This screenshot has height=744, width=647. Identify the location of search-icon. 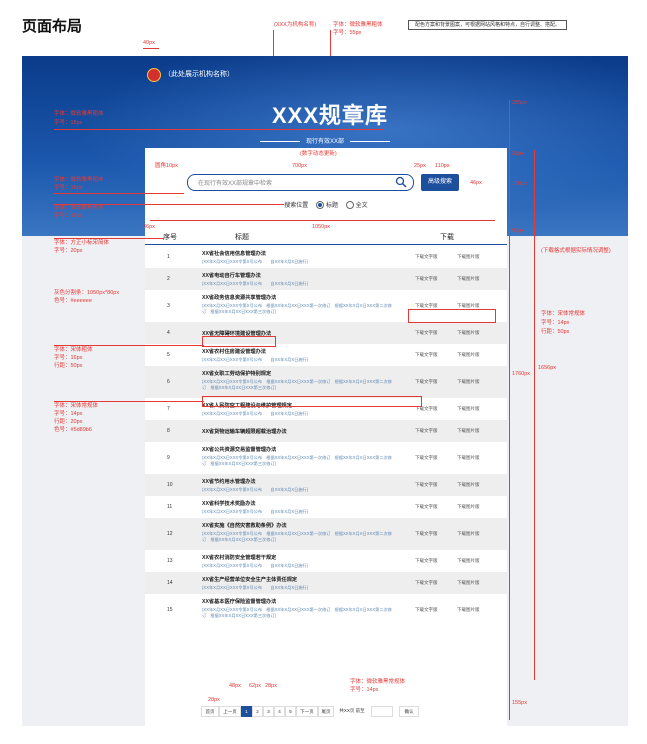
(401, 182).